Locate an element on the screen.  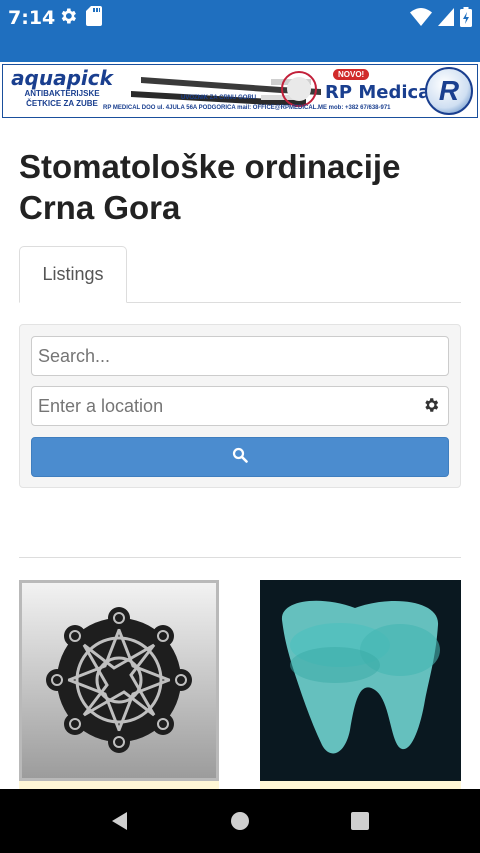
banner-brand: aquapick is located at coordinates (62, 78).